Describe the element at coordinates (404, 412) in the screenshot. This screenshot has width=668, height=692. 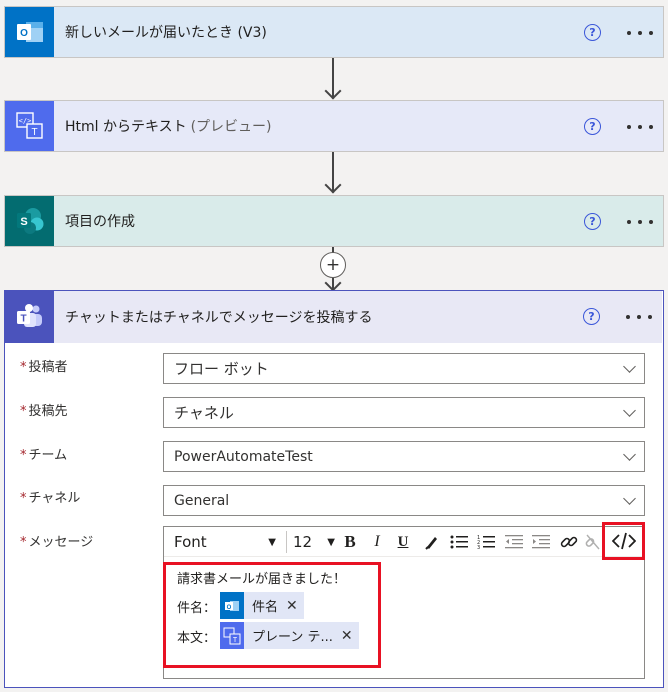
I see `post-in-dropdown: チャネル` at that location.